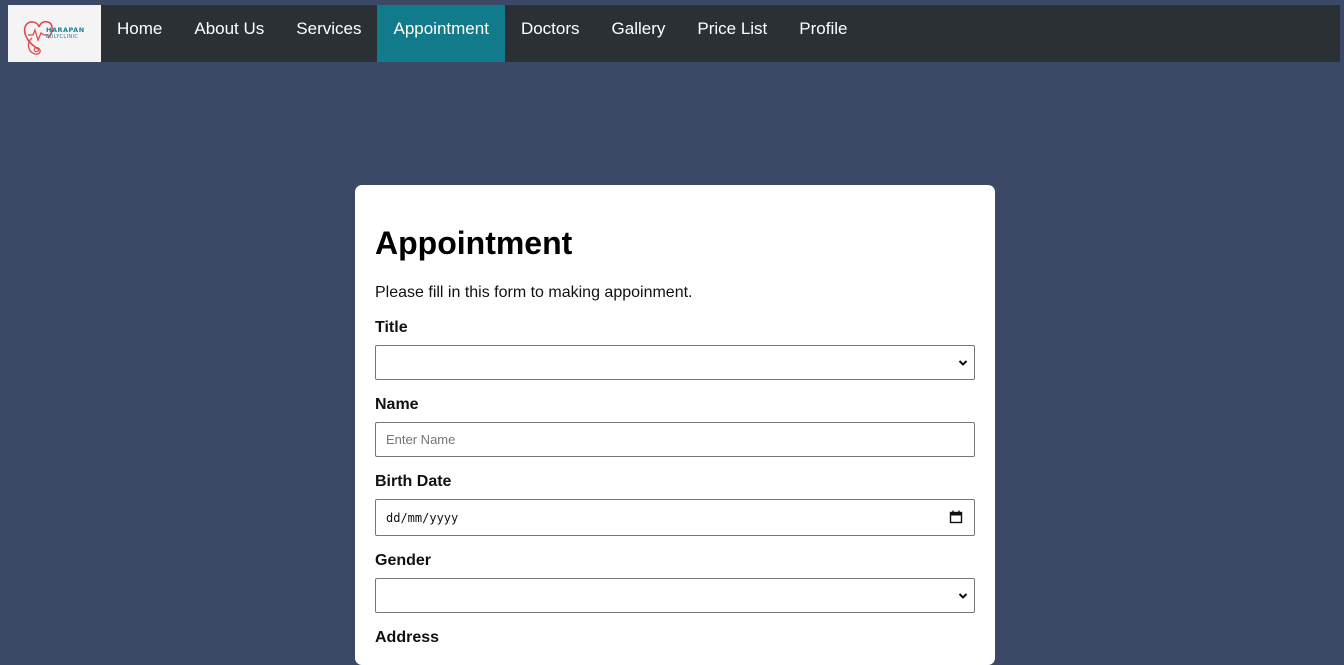 The height and width of the screenshot is (665, 1344). I want to click on nav-services: Services, so click(328, 33).